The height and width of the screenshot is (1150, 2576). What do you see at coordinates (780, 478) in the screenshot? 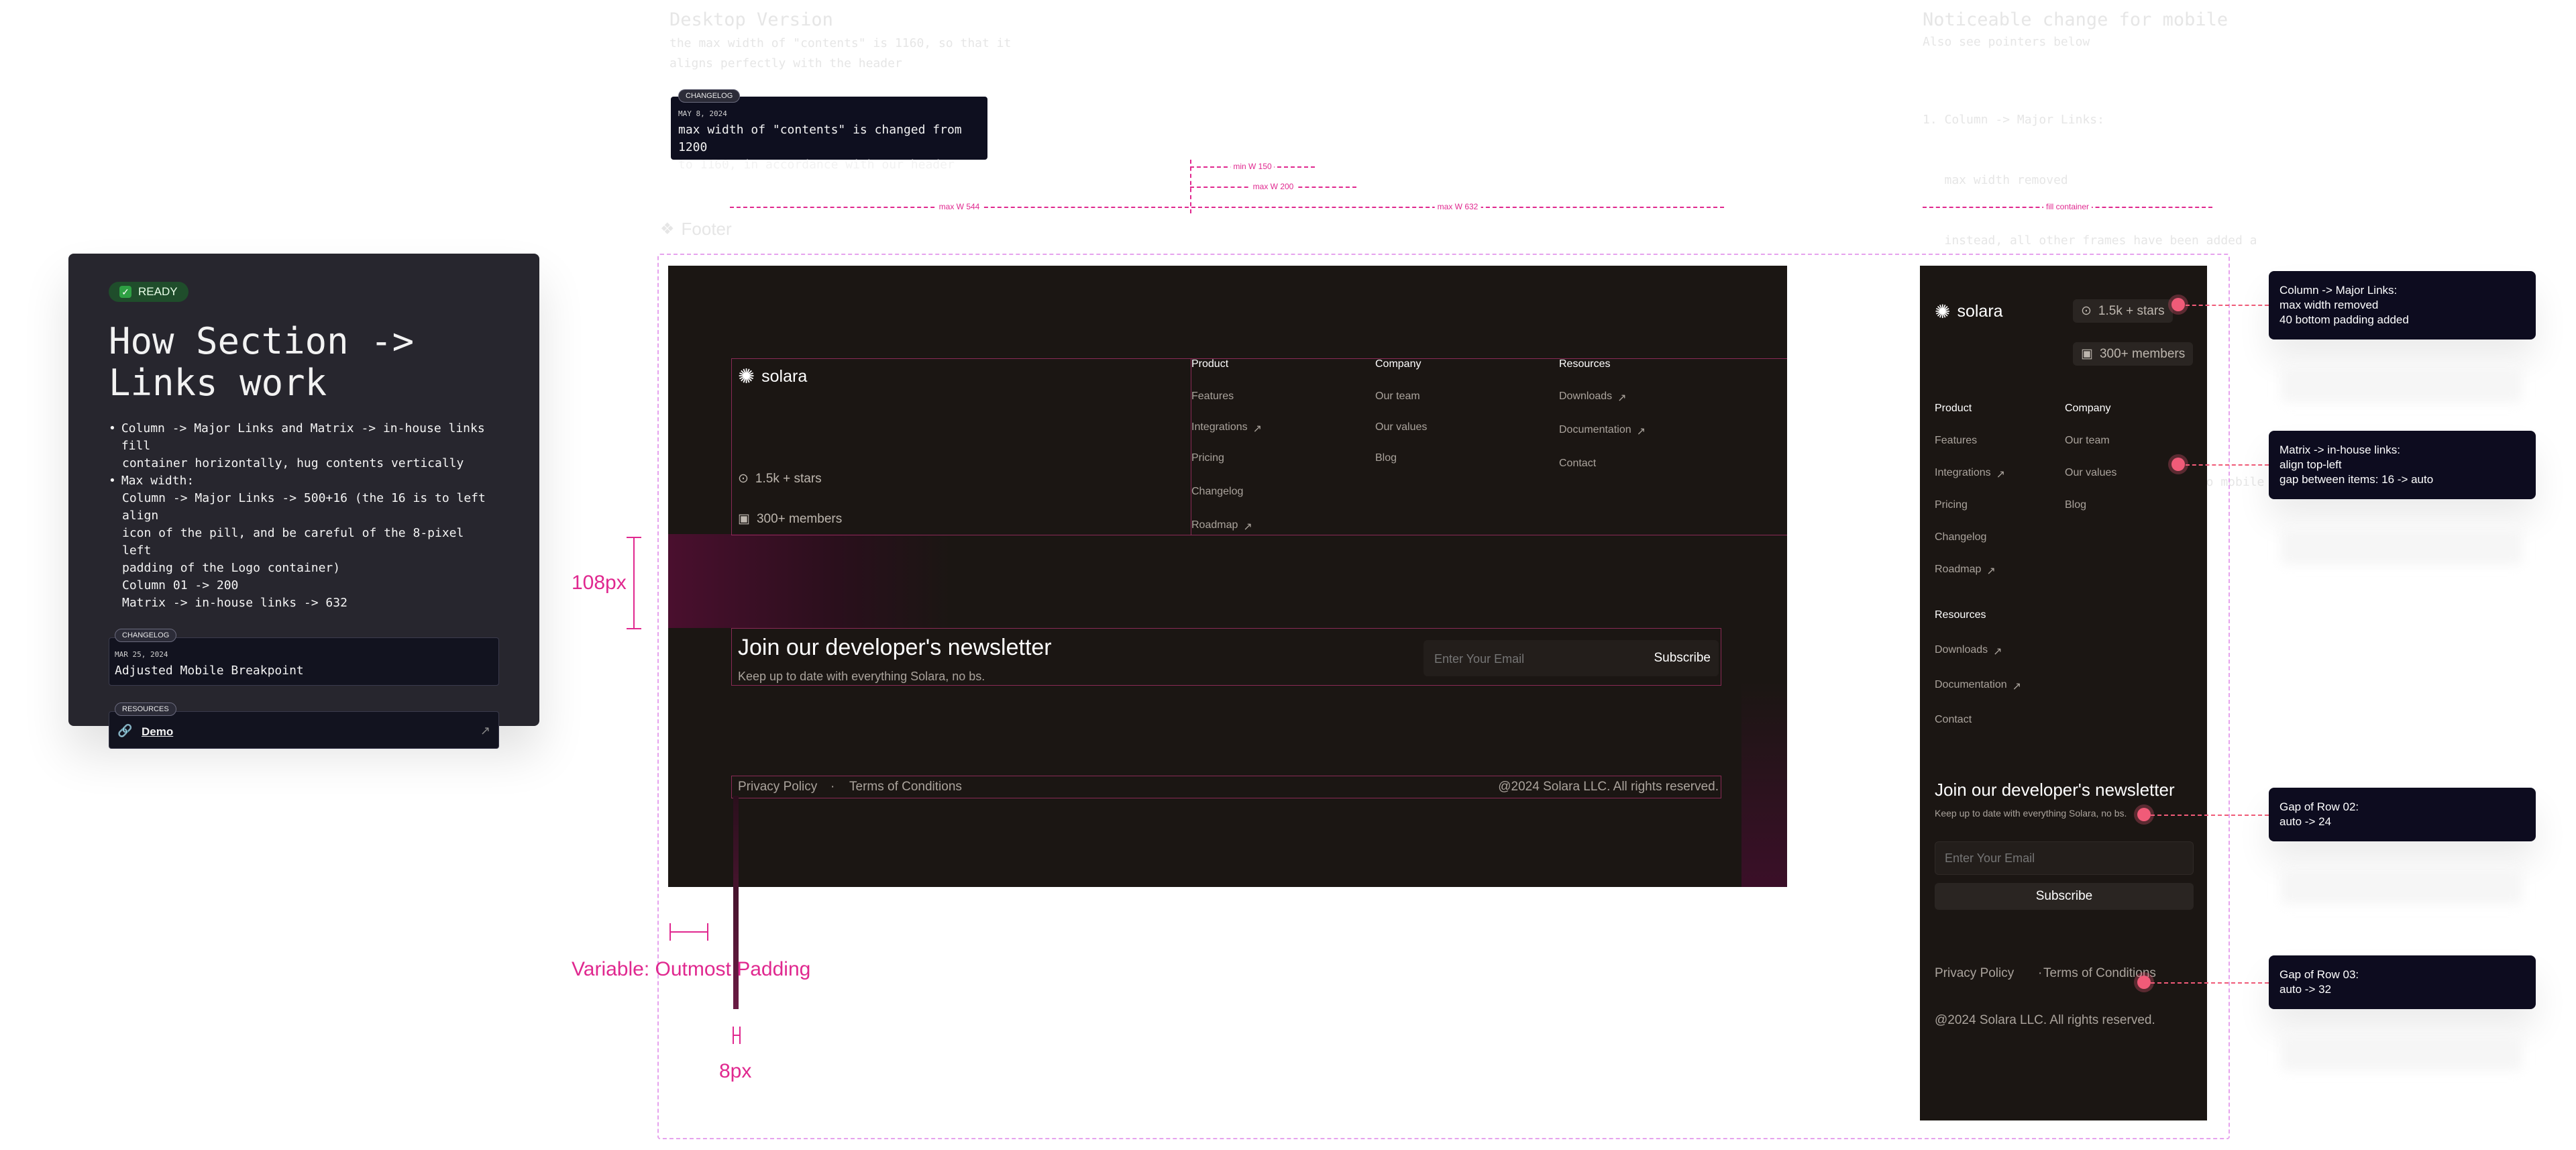
I see `github-stars: ⊙ 1.5k + stars` at bounding box center [780, 478].